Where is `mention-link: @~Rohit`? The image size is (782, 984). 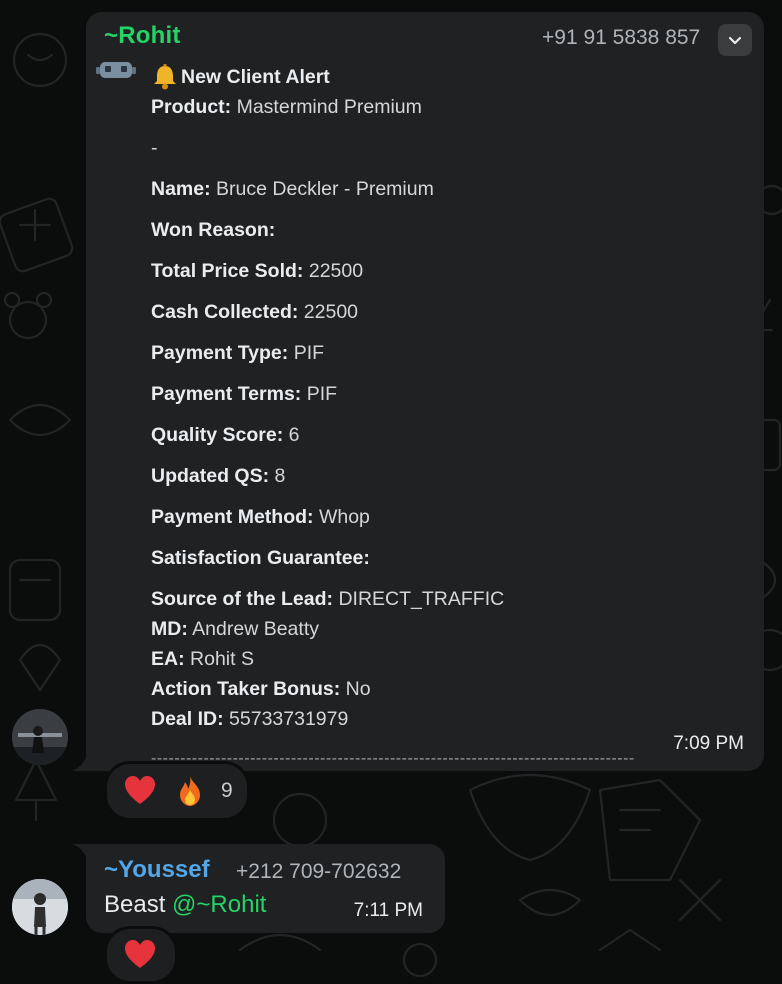
mention-link: @~Rohit is located at coordinates (219, 904).